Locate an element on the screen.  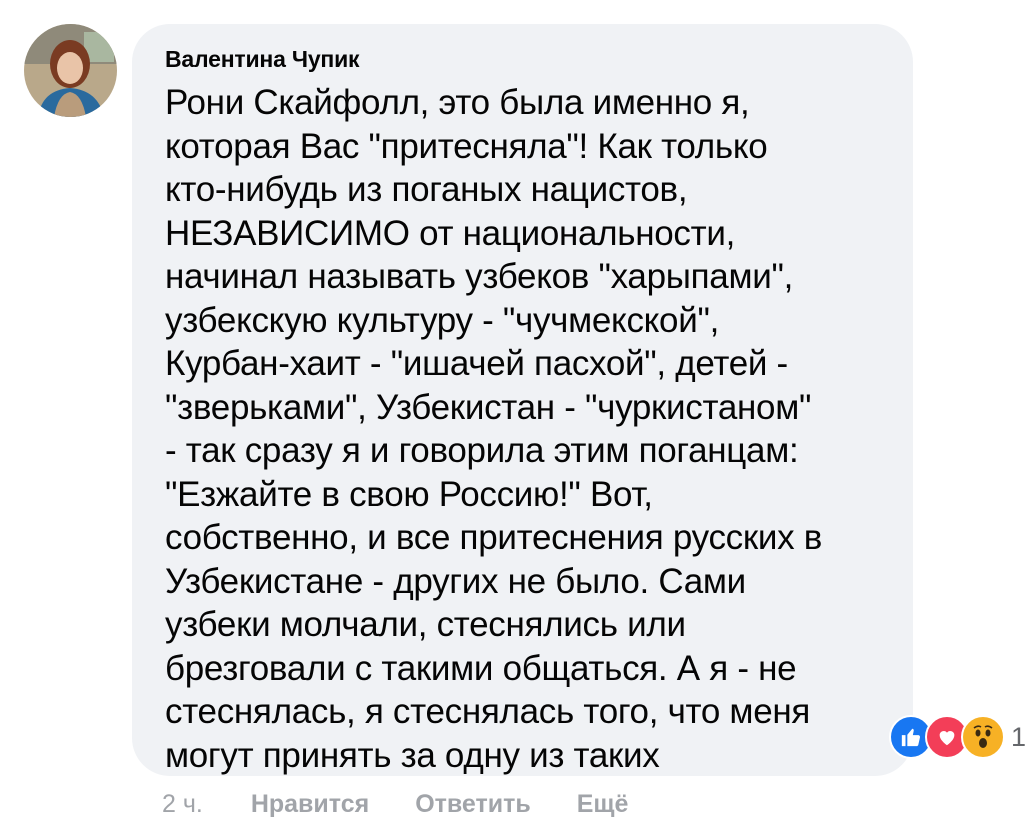
avatar is located at coordinates (70, 70).